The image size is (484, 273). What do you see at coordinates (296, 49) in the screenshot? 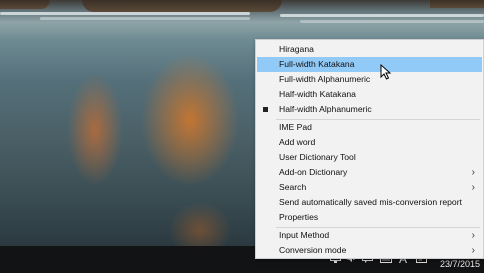
I see `menu-item-label: Hiragana` at bounding box center [296, 49].